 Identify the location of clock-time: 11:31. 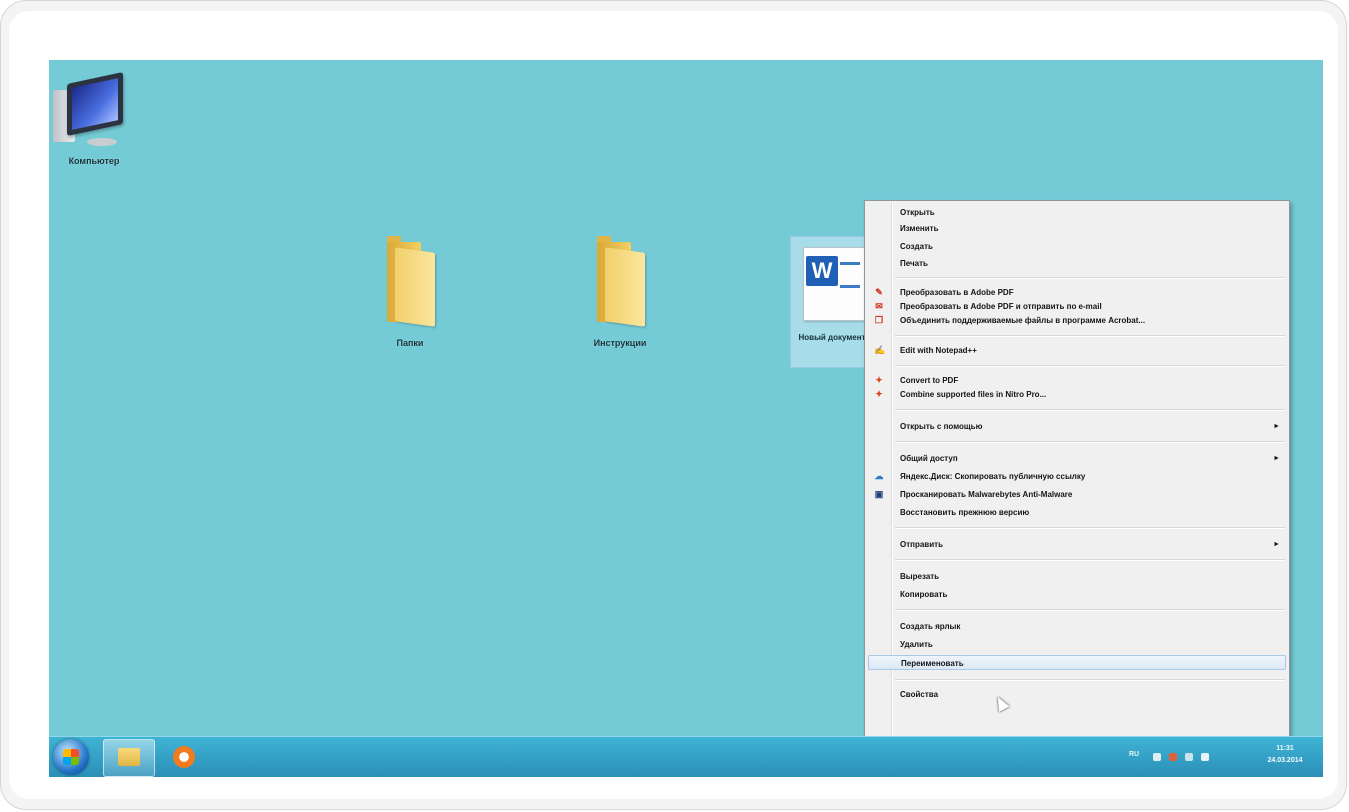
(1285, 748).